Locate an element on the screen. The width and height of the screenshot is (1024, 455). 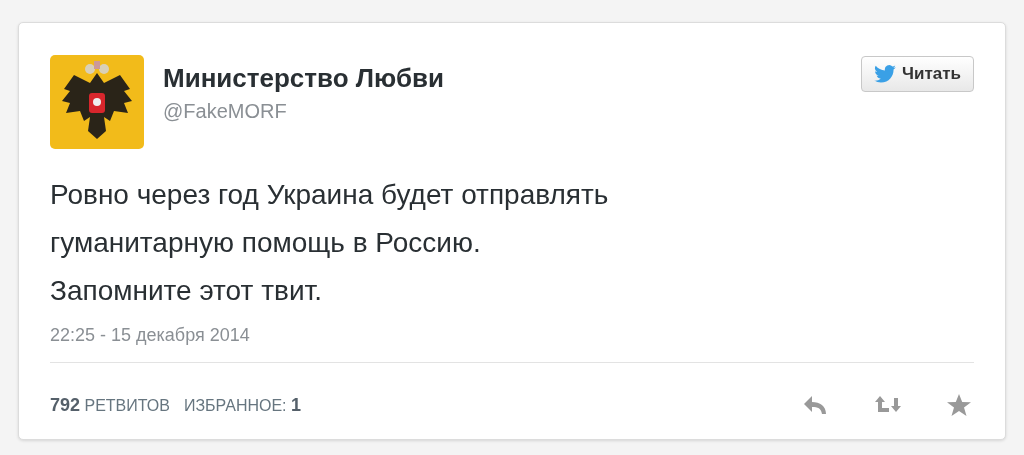
author-name: Министерство Любви is located at coordinates (512, 78).